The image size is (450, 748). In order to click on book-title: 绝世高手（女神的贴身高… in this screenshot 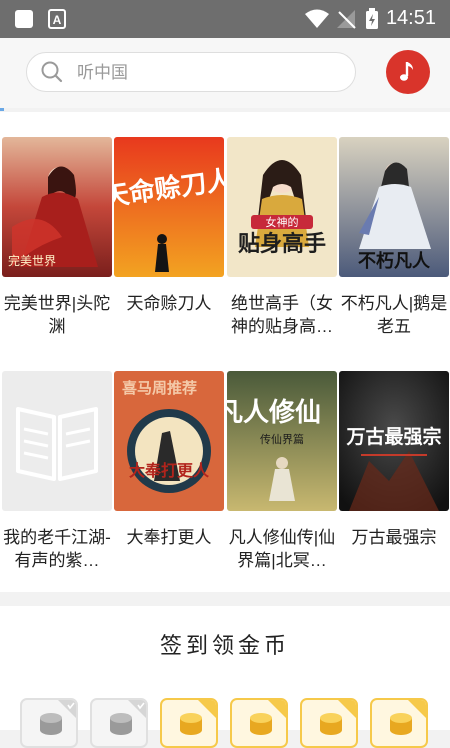, I will do `click(282, 315)`.